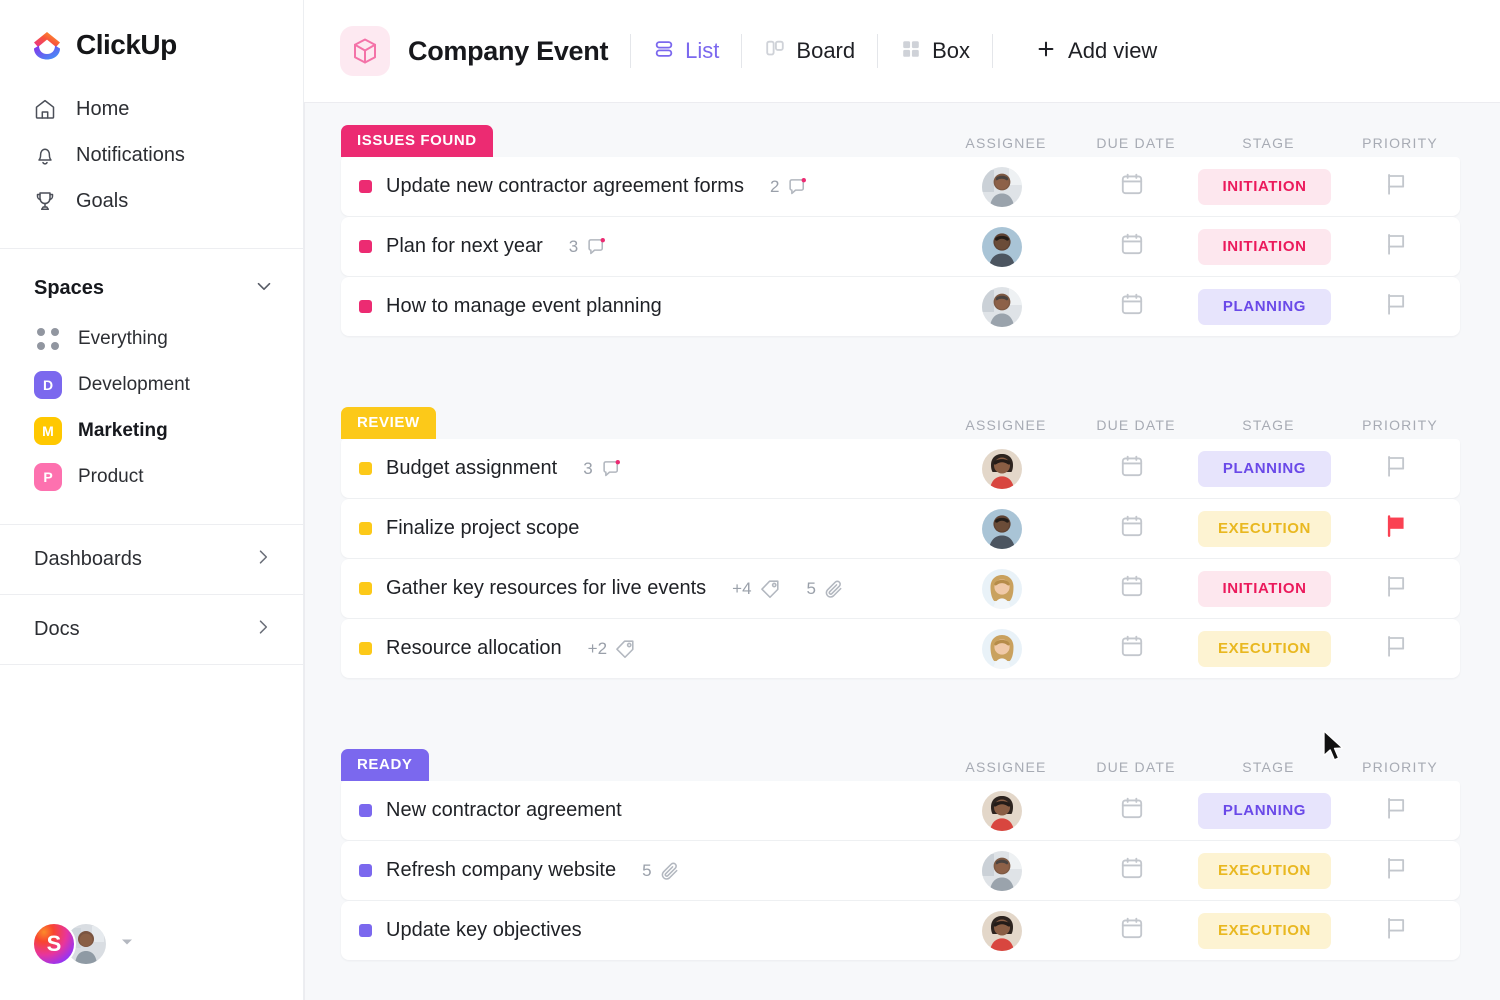 This screenshot has width=1500, height=1000. What do you see at coordinates (639, 648) in the screenshot?
I see `task-name-cell: Resource allocation +2` at bounding box center [639, 648].